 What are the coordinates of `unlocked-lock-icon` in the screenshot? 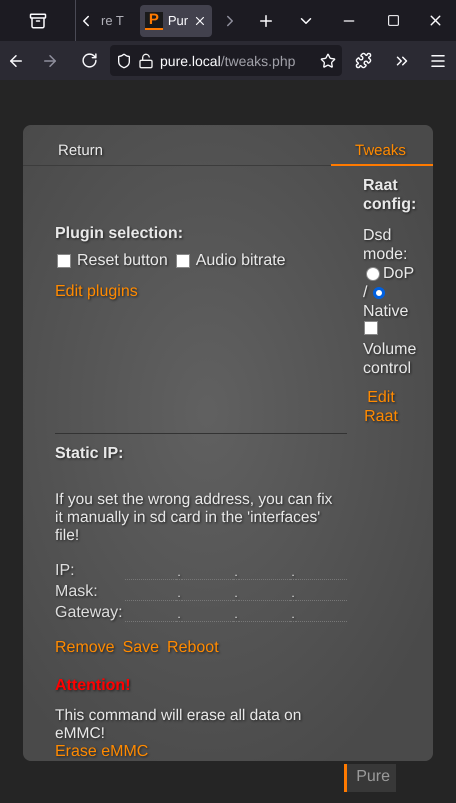 It's located at (146, 60).